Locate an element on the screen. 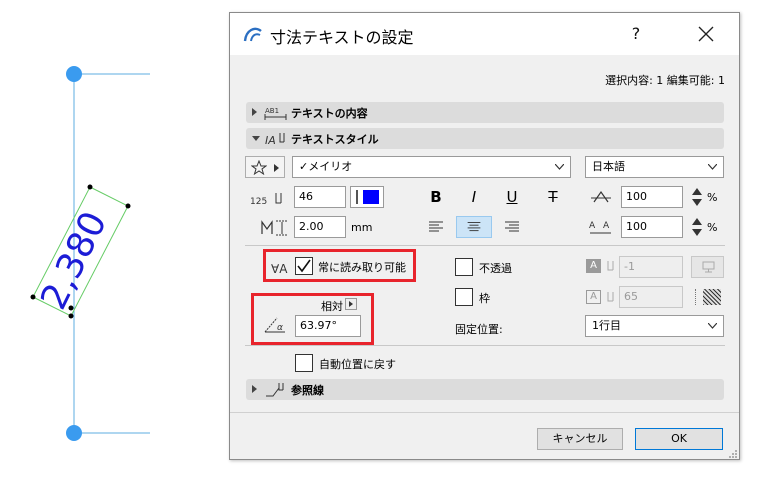  text-height-input: 2.00 is located at coordinates (320, 227).